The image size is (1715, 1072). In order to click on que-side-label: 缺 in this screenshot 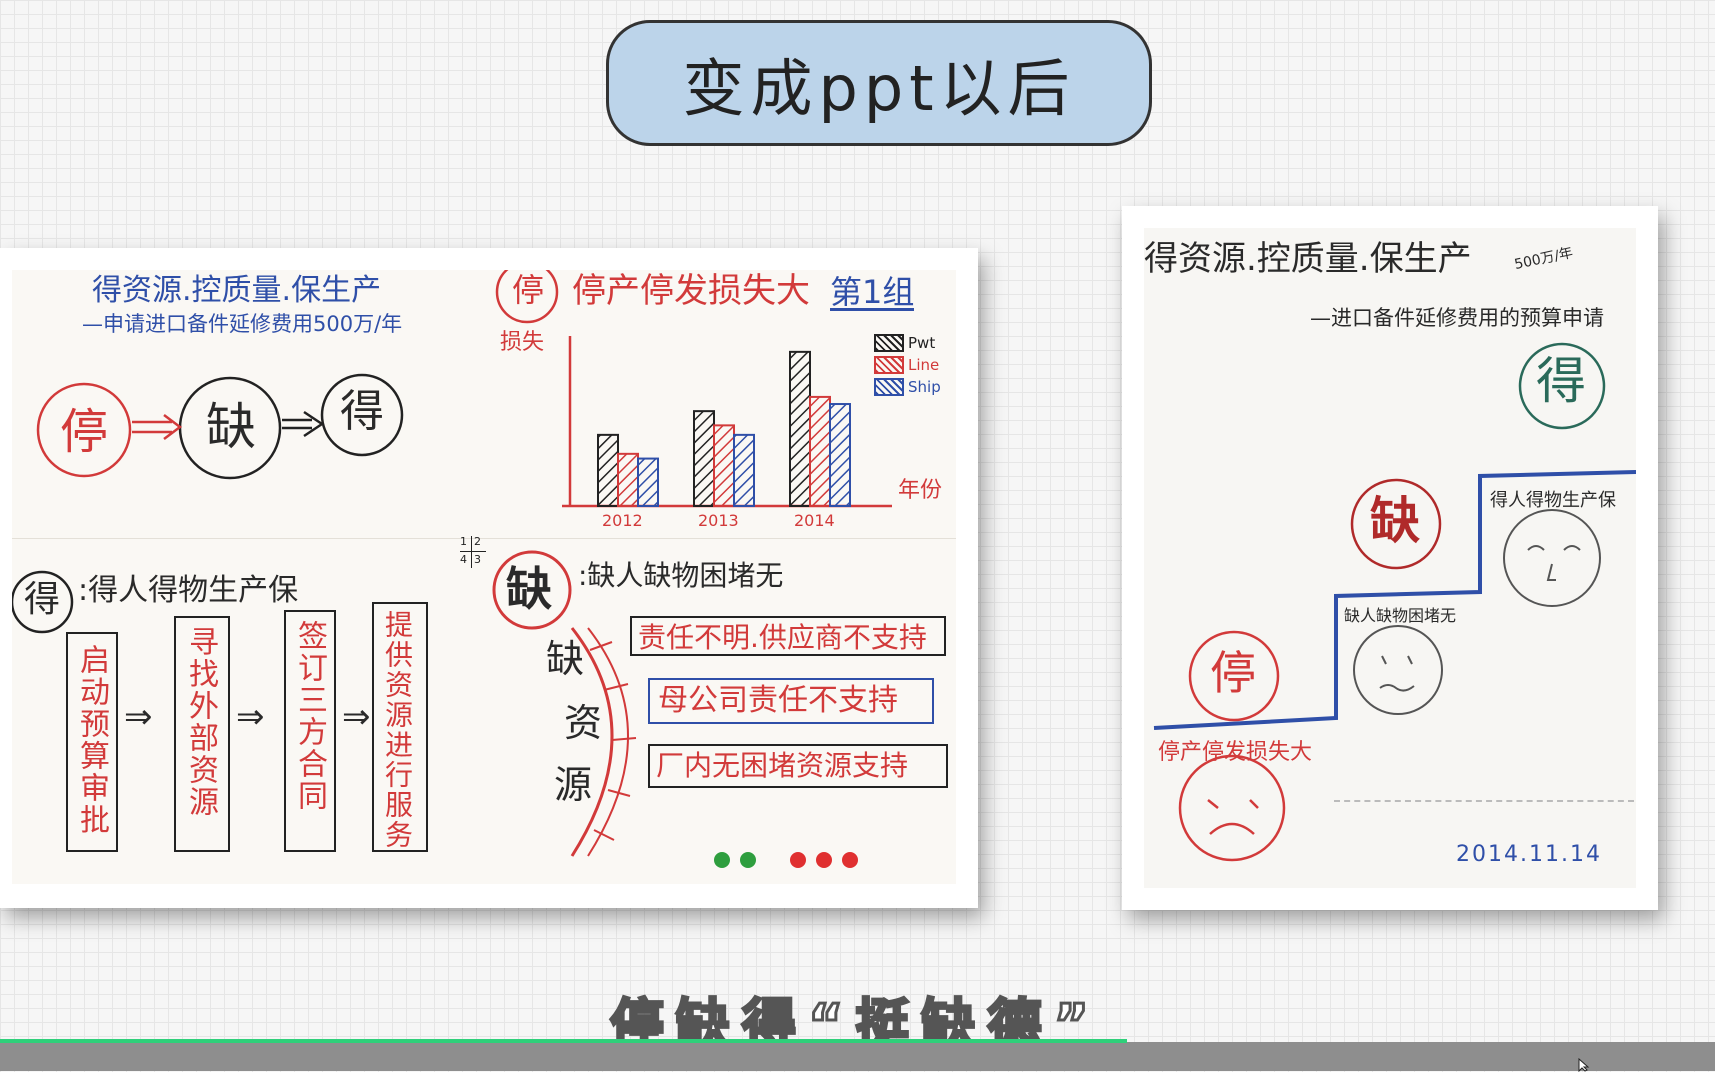, I will do `click(565, 659)`.